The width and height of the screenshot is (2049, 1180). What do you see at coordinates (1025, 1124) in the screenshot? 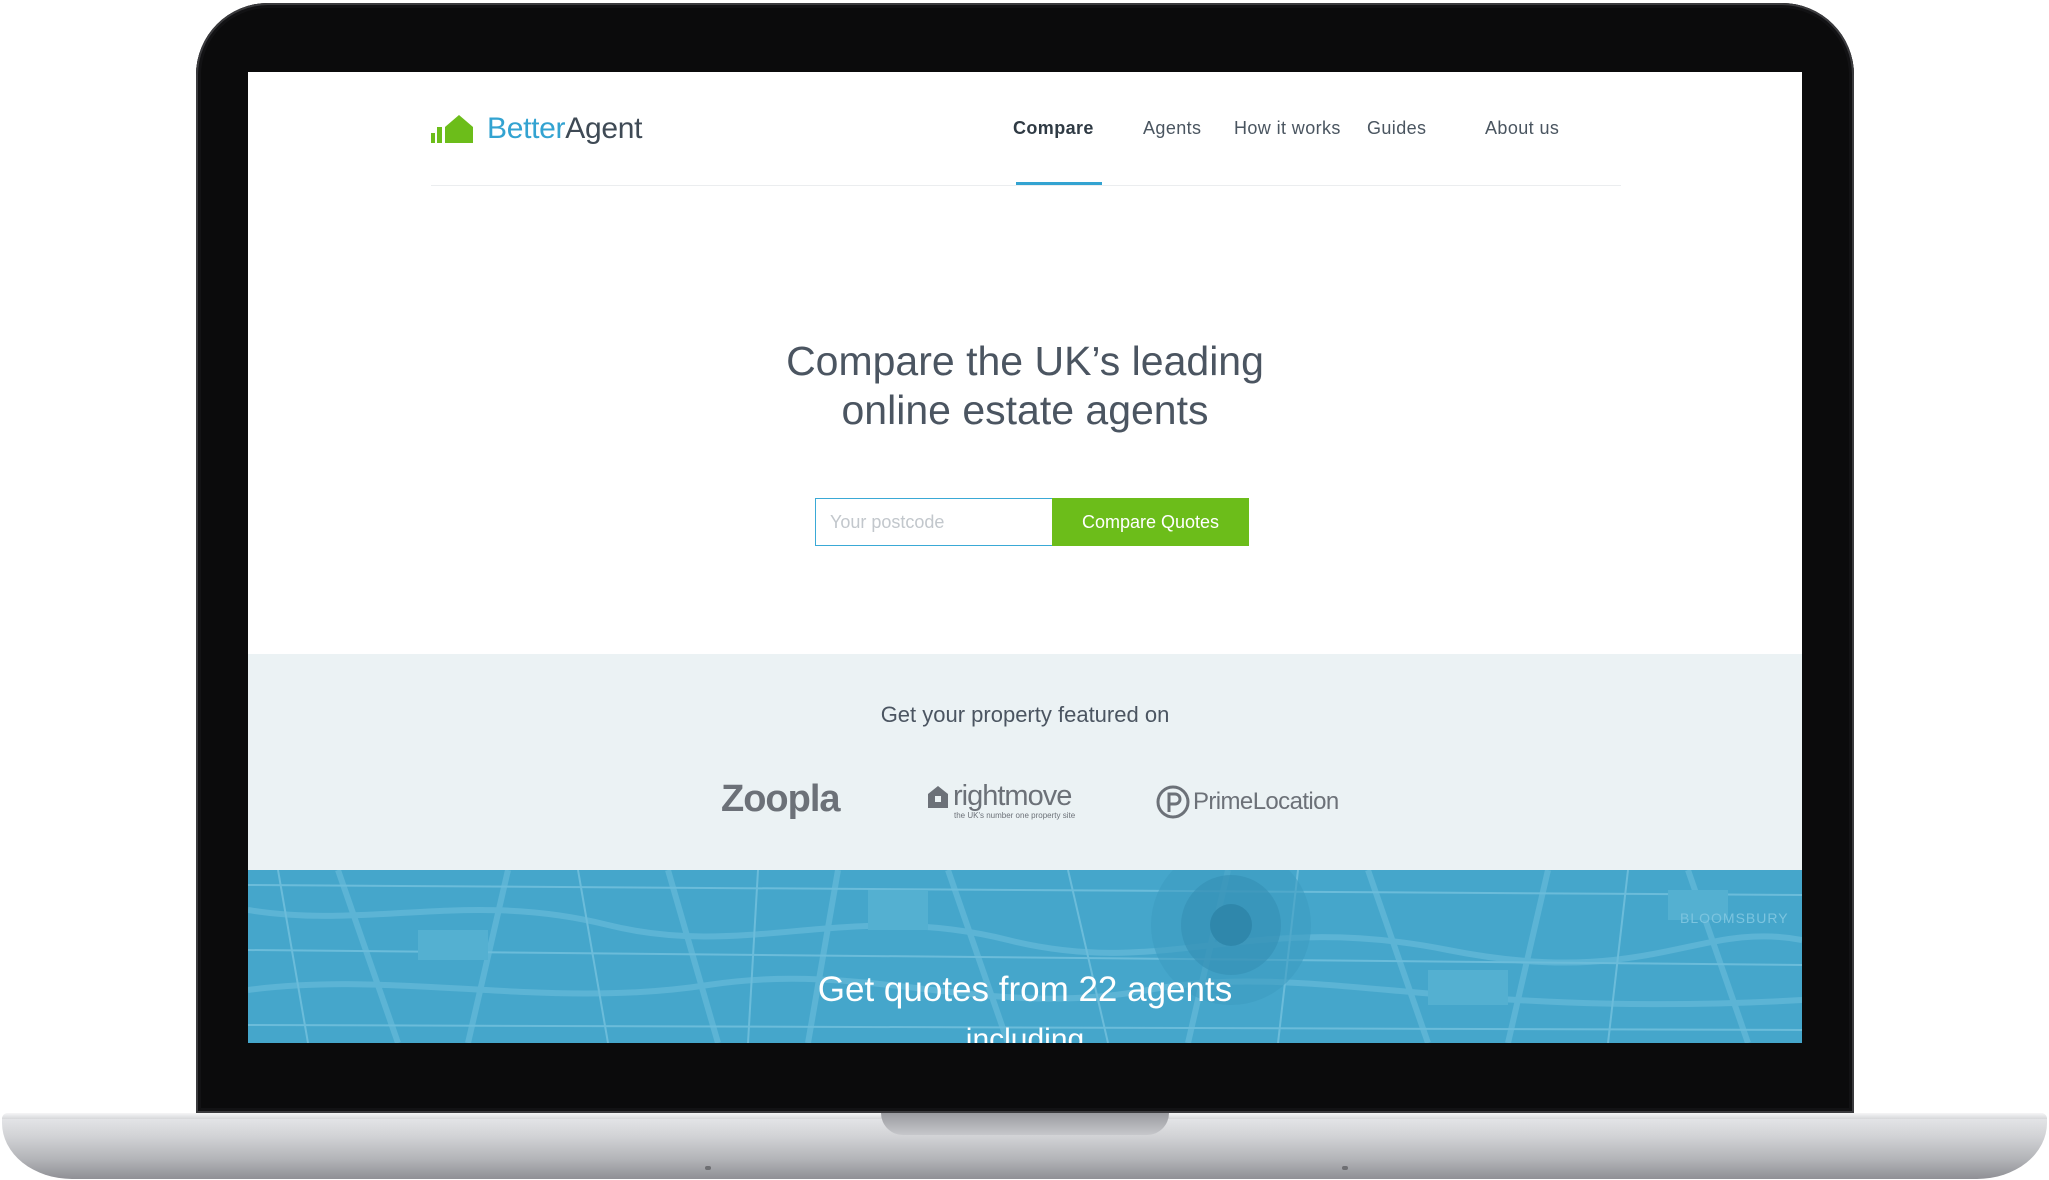
I see `laptop-opening-notch` at bounding box center [1025, 1124].